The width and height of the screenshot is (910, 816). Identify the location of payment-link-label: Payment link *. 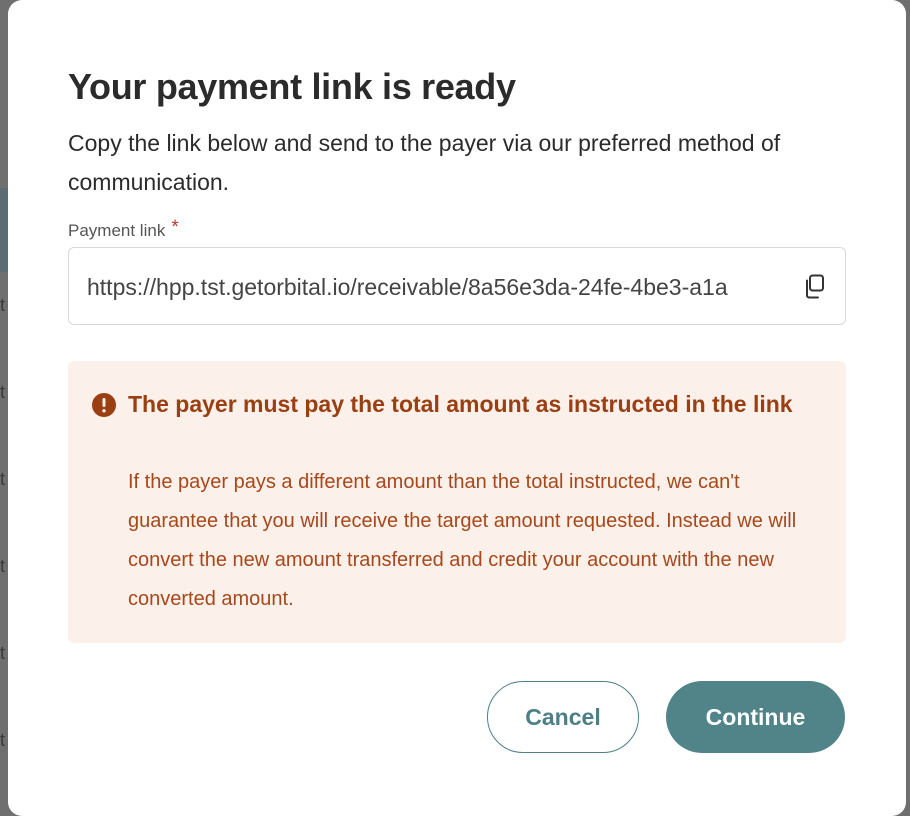
(123, 229).